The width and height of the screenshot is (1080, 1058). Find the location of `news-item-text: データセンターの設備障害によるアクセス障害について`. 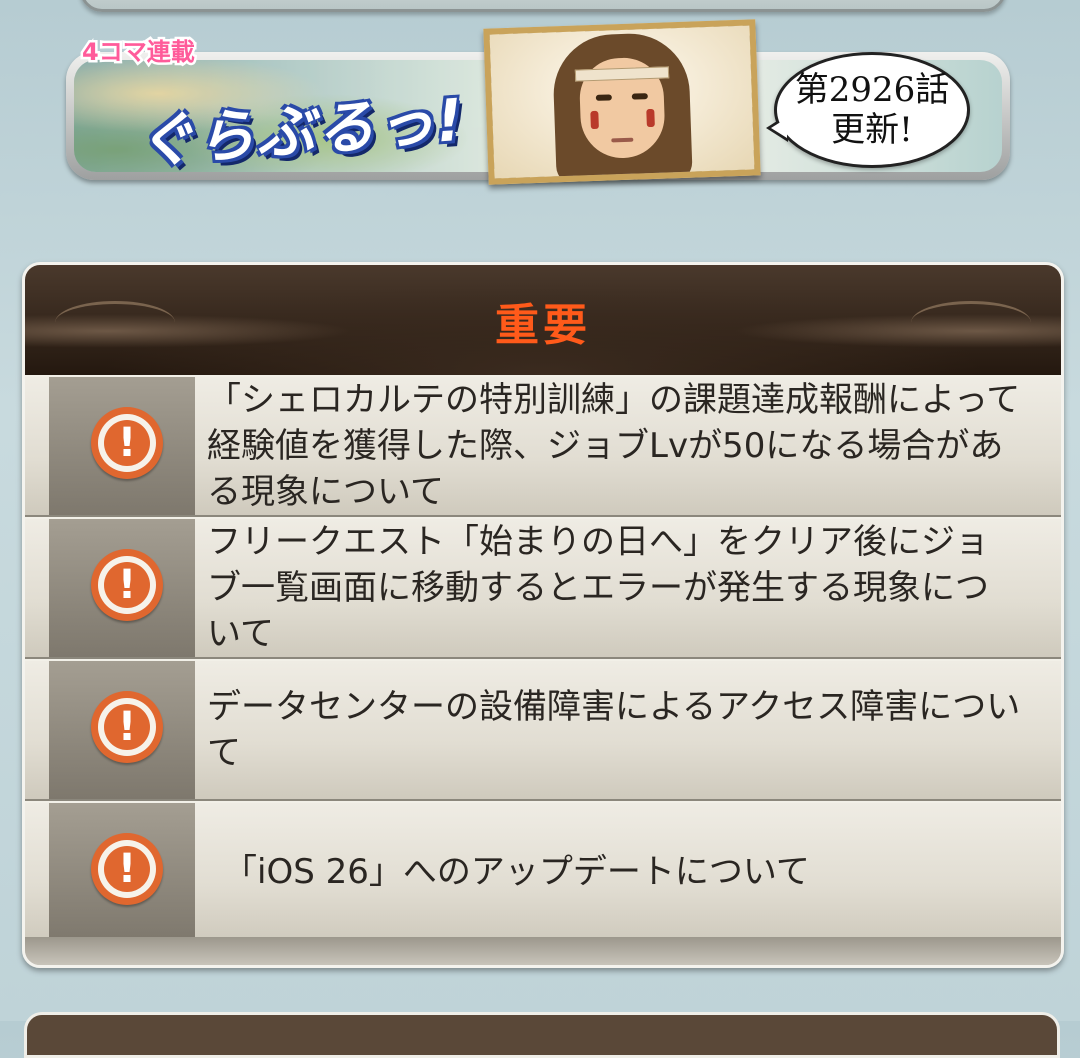

news-item-text: データセンターの設備障害によるアクセス障害について is located at coordinates (614, 730).